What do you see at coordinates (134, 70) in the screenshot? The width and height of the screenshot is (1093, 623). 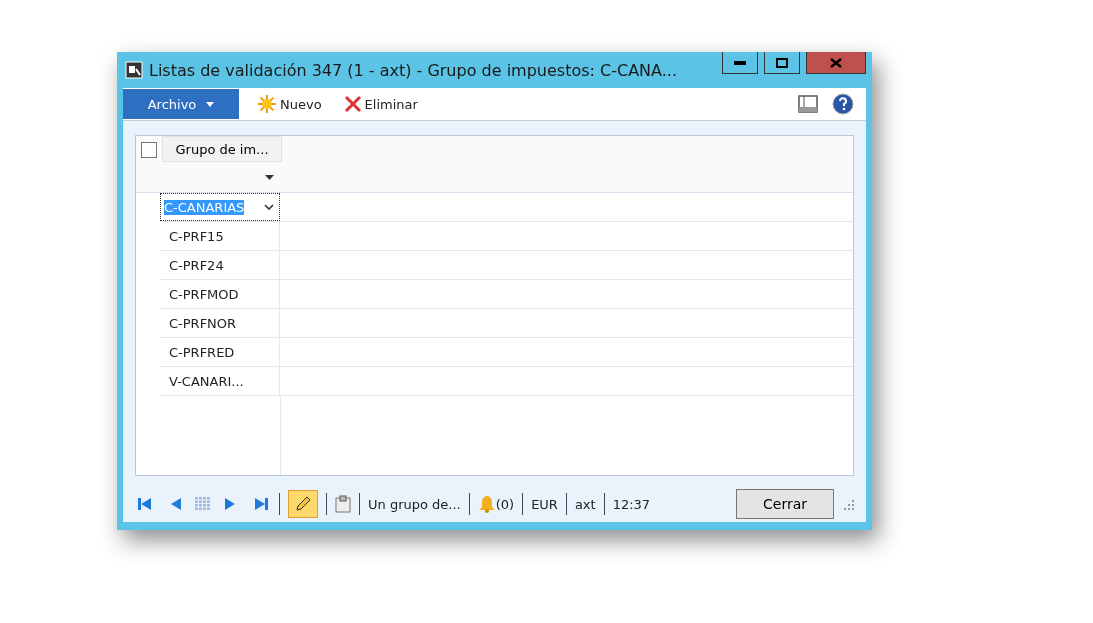 I see `app-icon` at bounding box center [134, 70].